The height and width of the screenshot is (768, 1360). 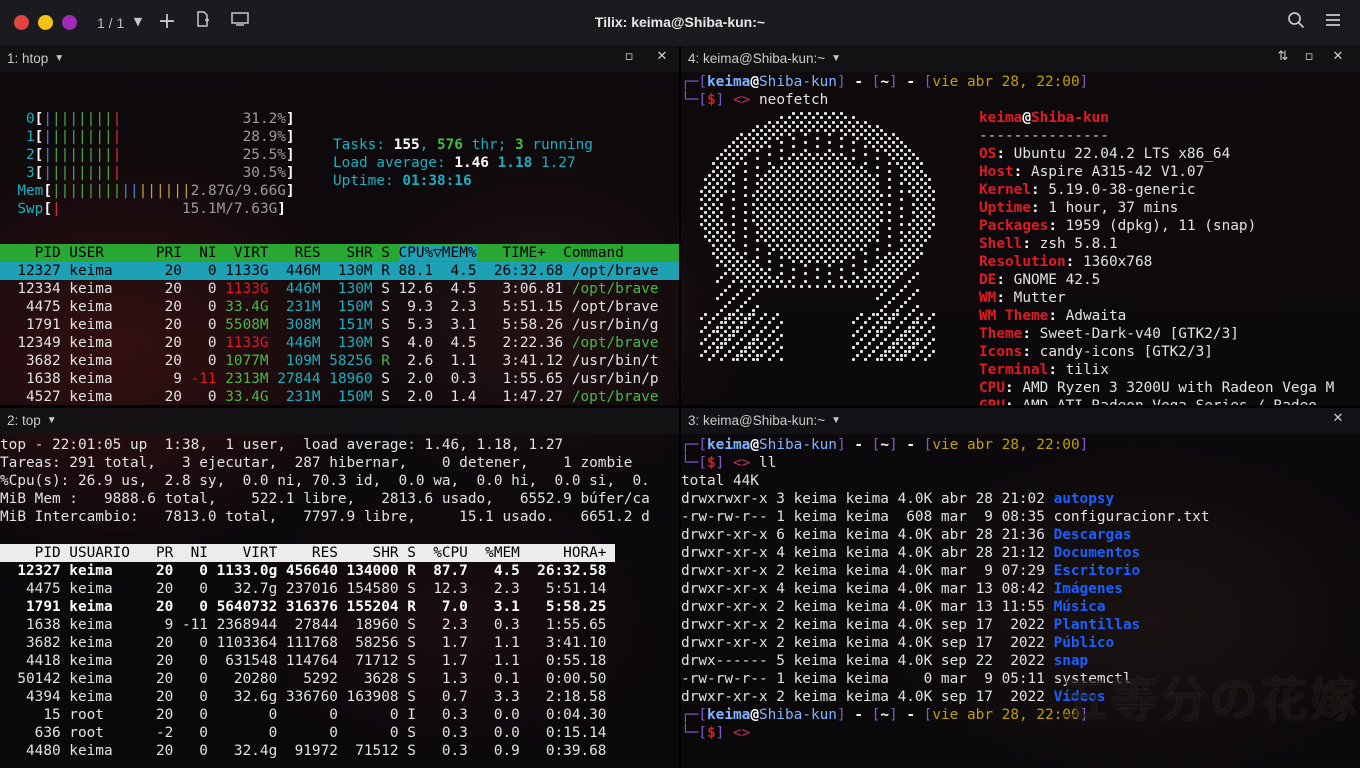 I want to click on neofetch-info-line: Icons: candy-icons [GTK2/3], so click(x=1096, y=352).